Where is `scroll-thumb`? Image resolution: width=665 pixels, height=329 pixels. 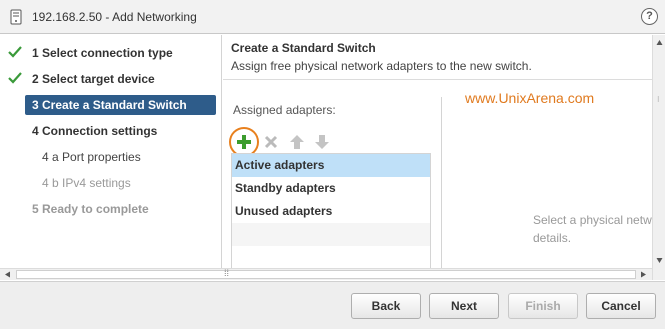
scroll-thumb is located at coordinates (326, 274).